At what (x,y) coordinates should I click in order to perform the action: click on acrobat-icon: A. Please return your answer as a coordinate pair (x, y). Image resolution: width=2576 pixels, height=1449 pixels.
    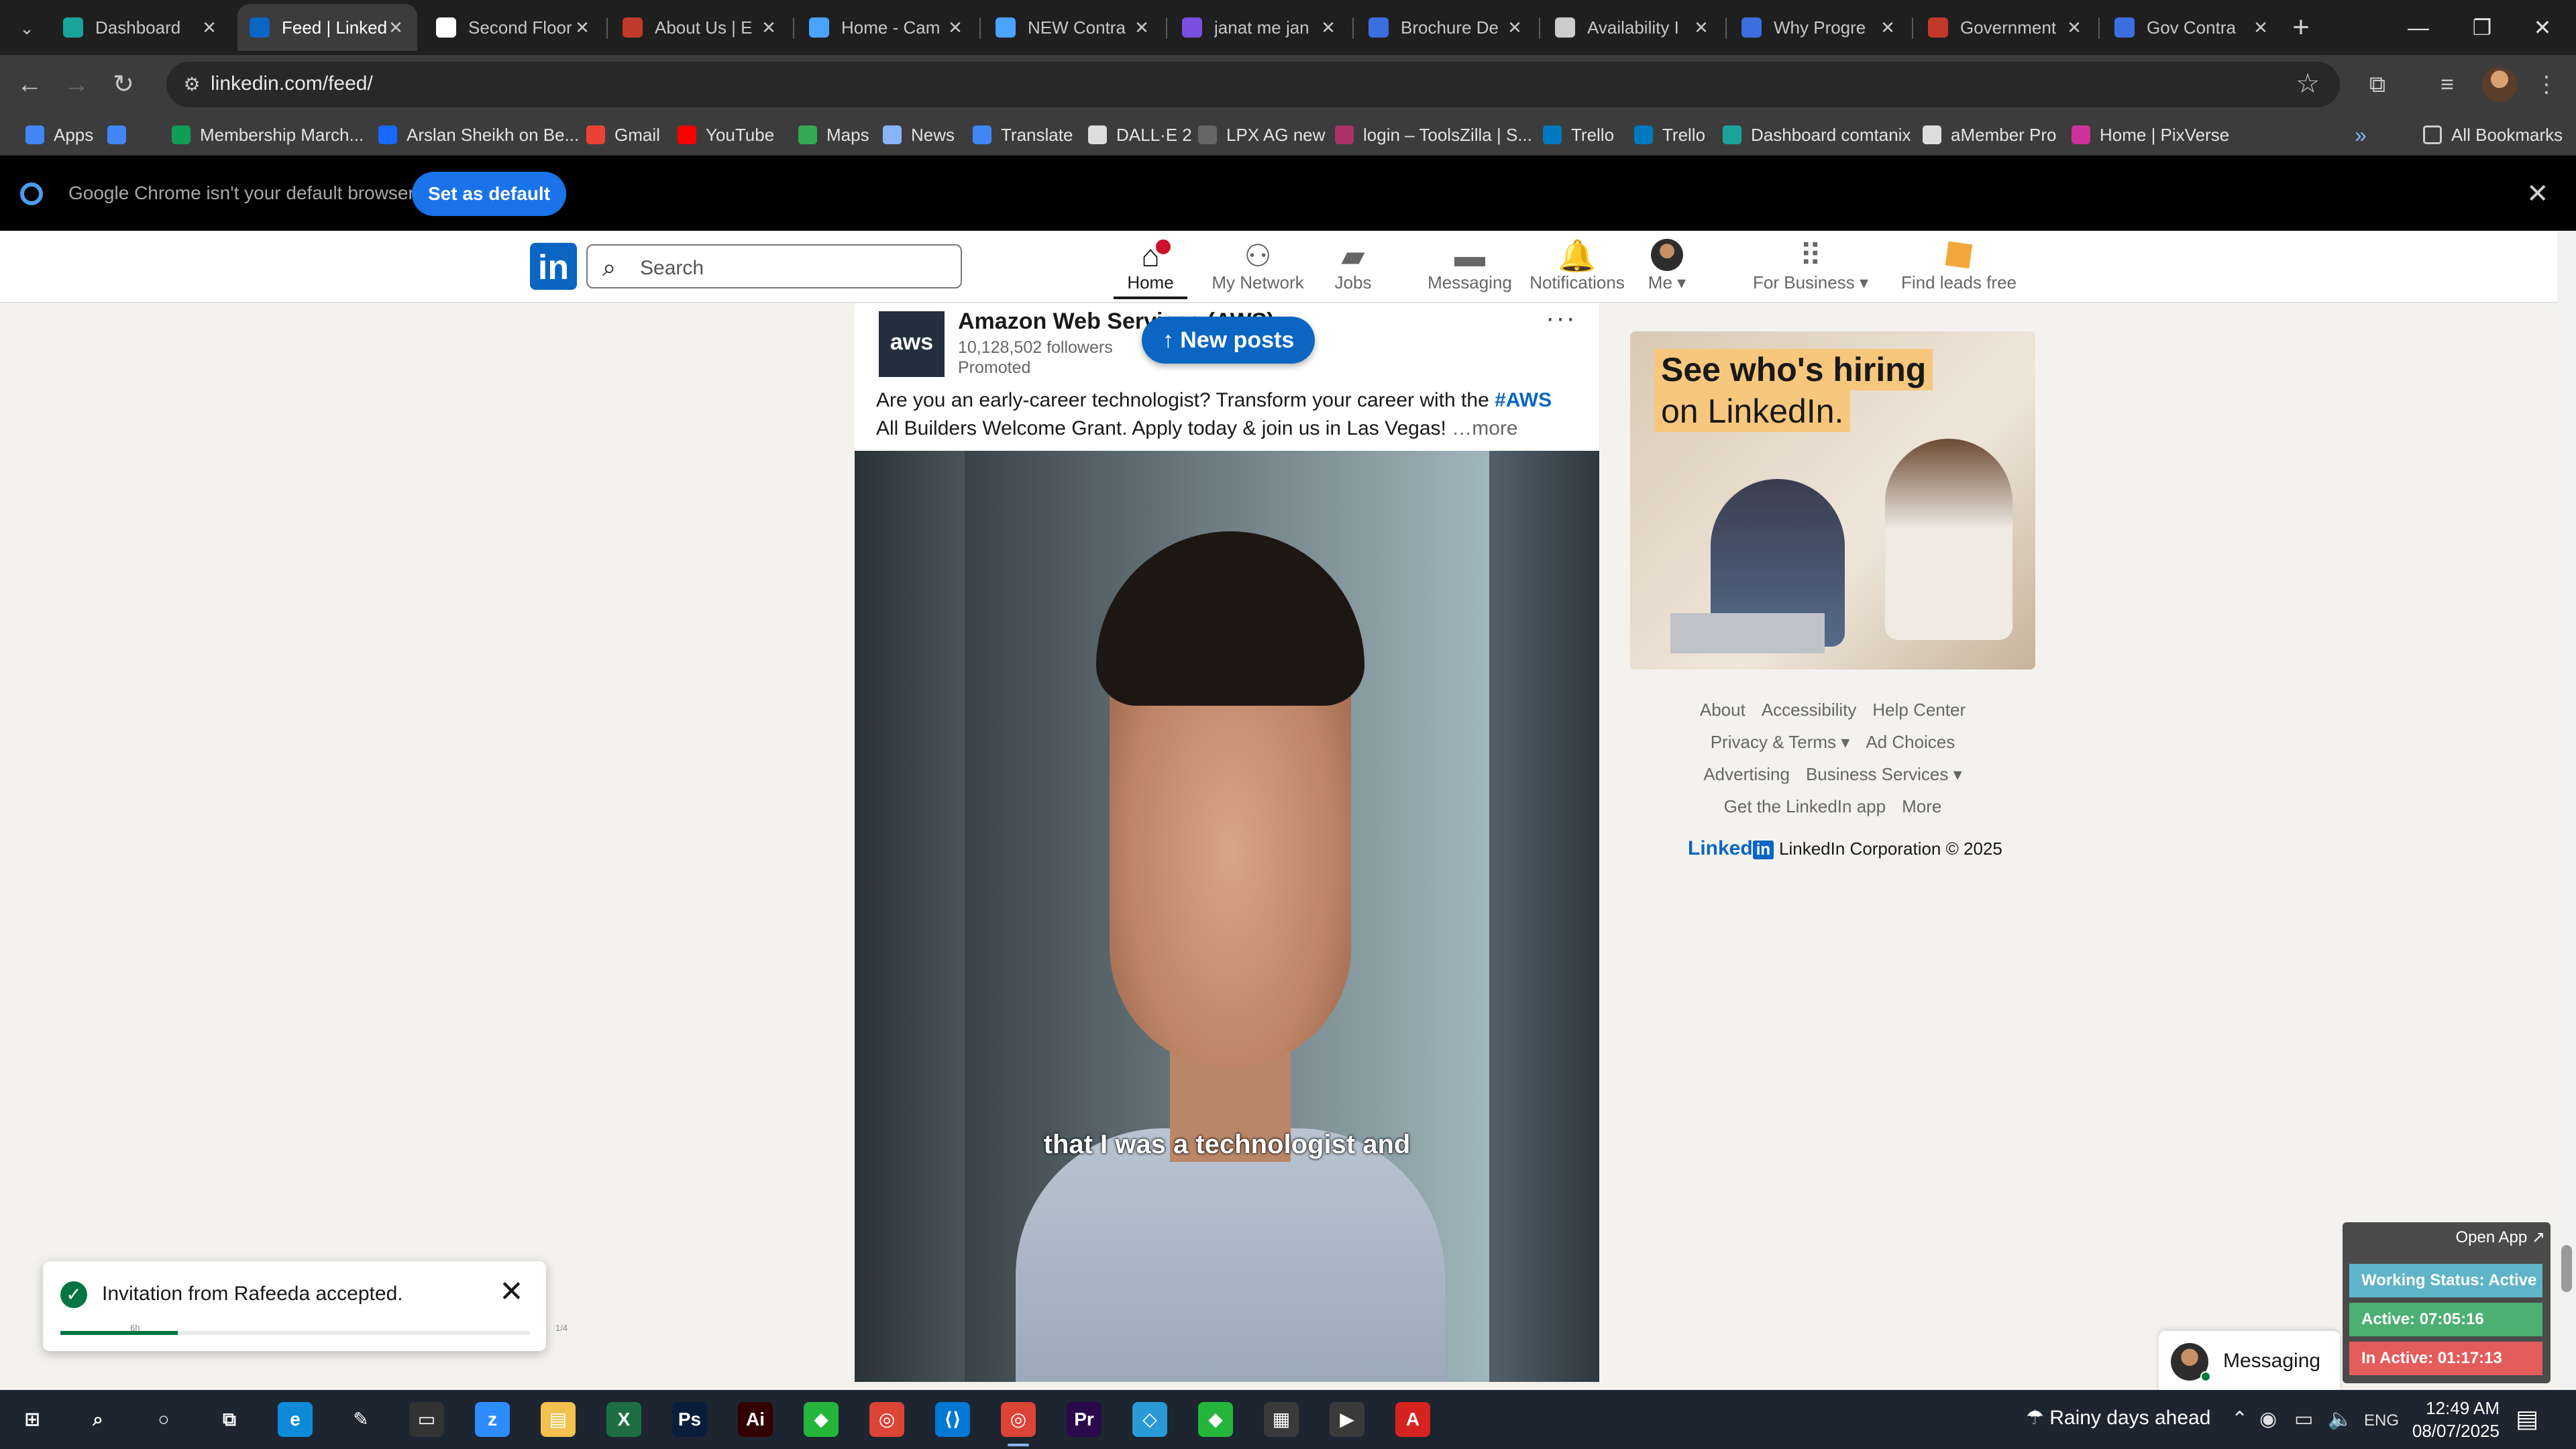
    Looking at the image, I should click on (1412, 1419).